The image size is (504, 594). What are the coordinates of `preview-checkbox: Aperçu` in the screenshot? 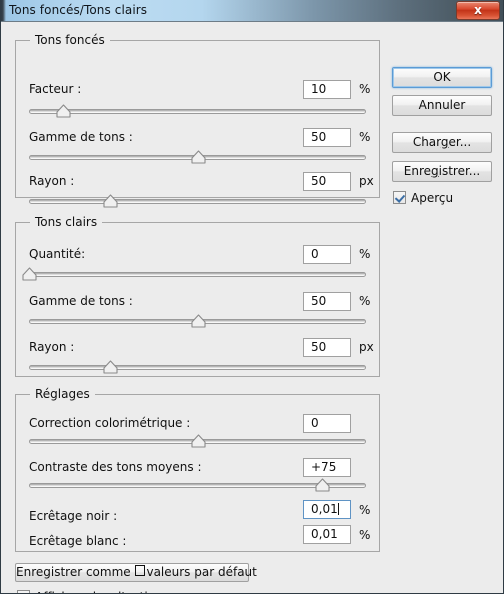 It's located at (423, 198).